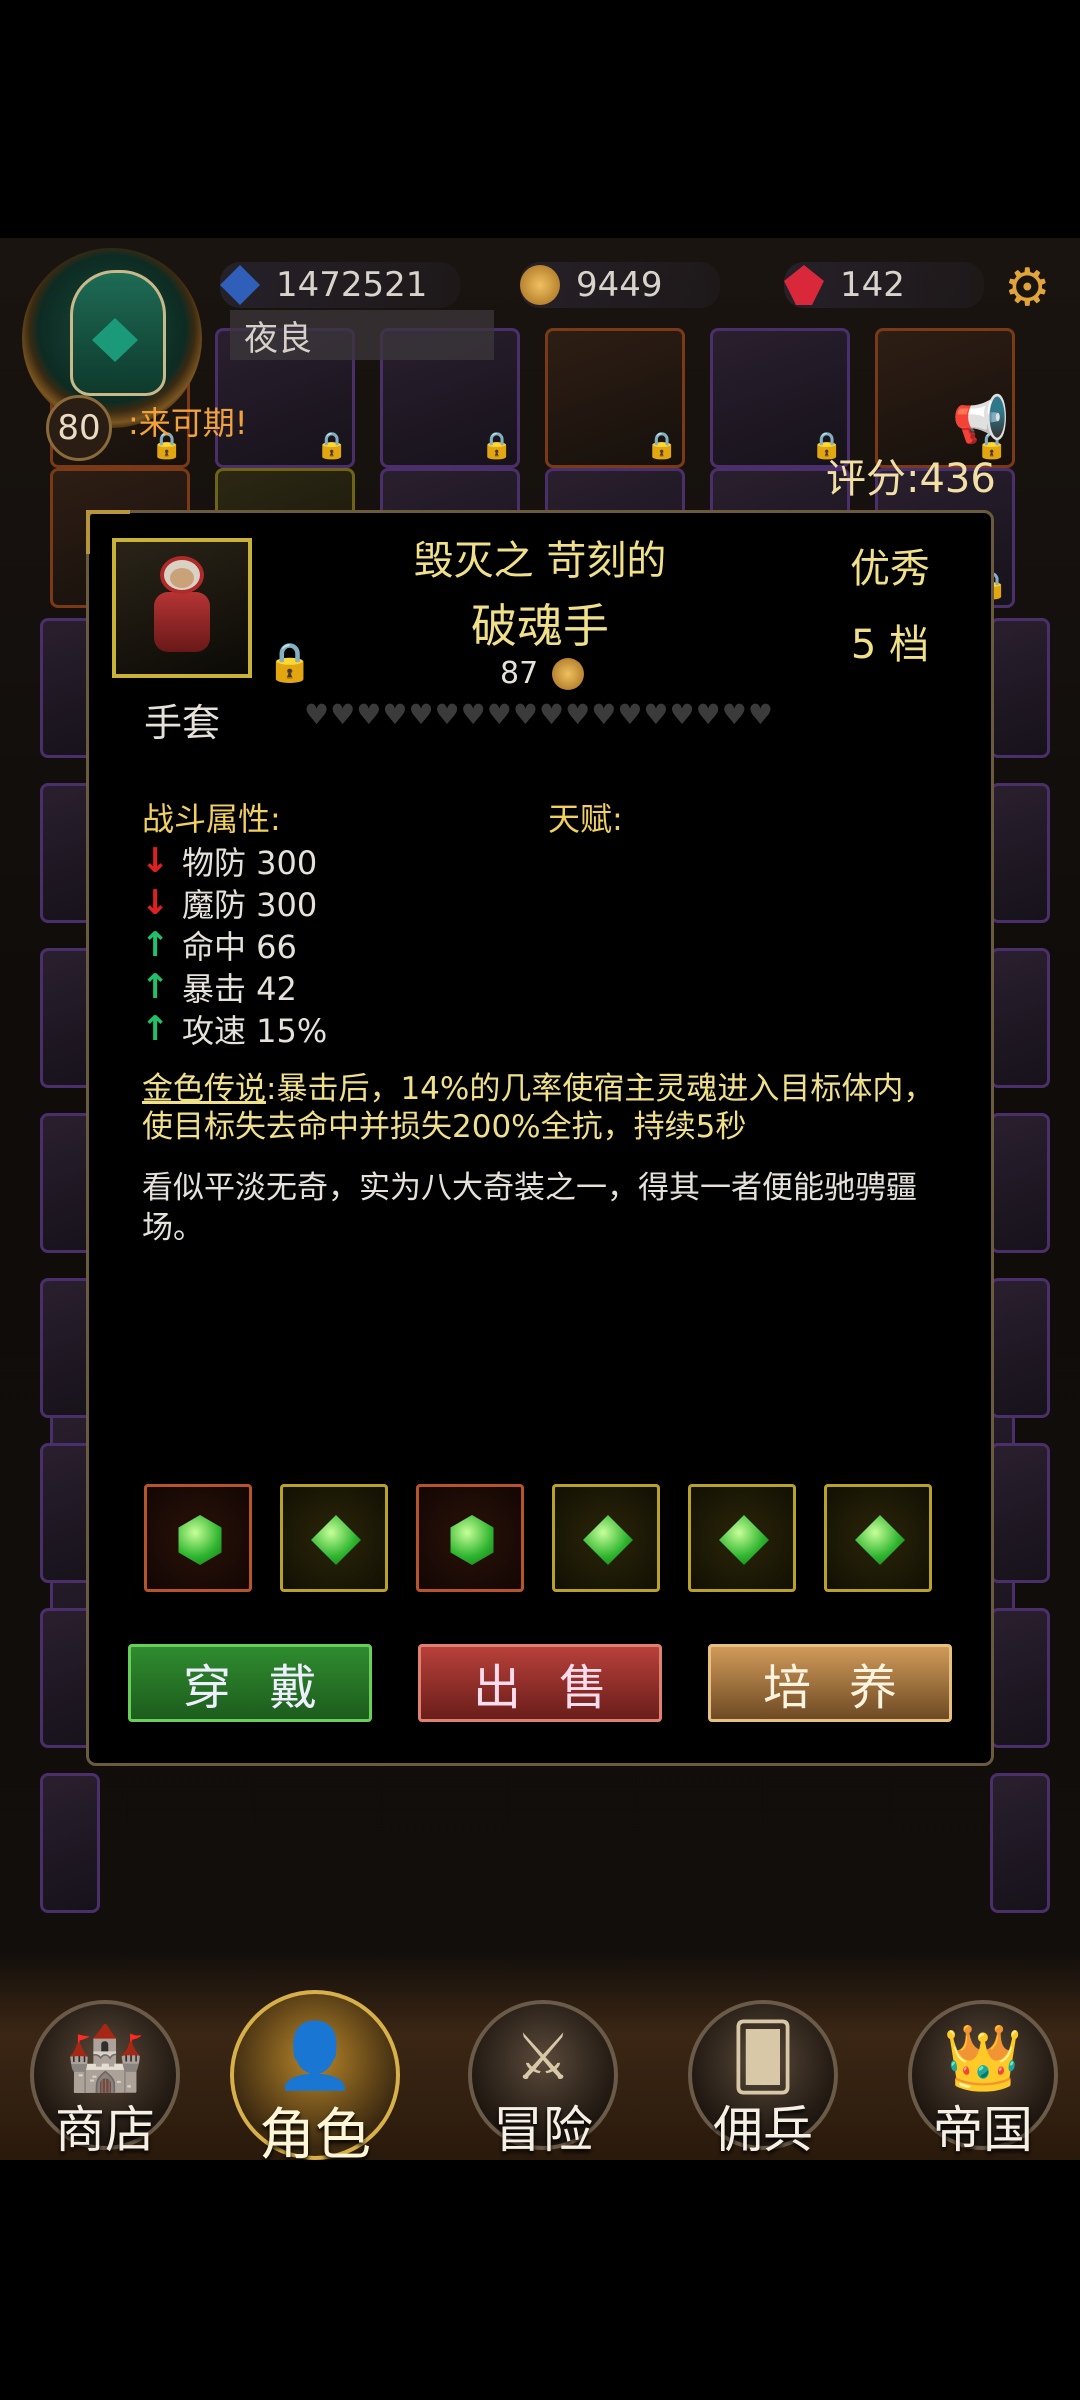 This screenshot has height=2400, width=1080. I want to click on announcement-marquee: :来可期!, so click(188, 423).